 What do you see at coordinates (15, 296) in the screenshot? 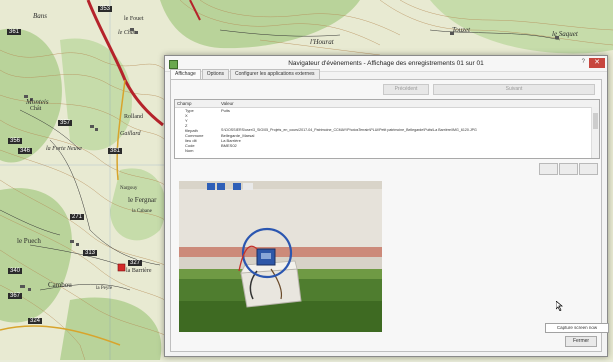
I see `elevation-367: 367` at bounding box center [15, 296].